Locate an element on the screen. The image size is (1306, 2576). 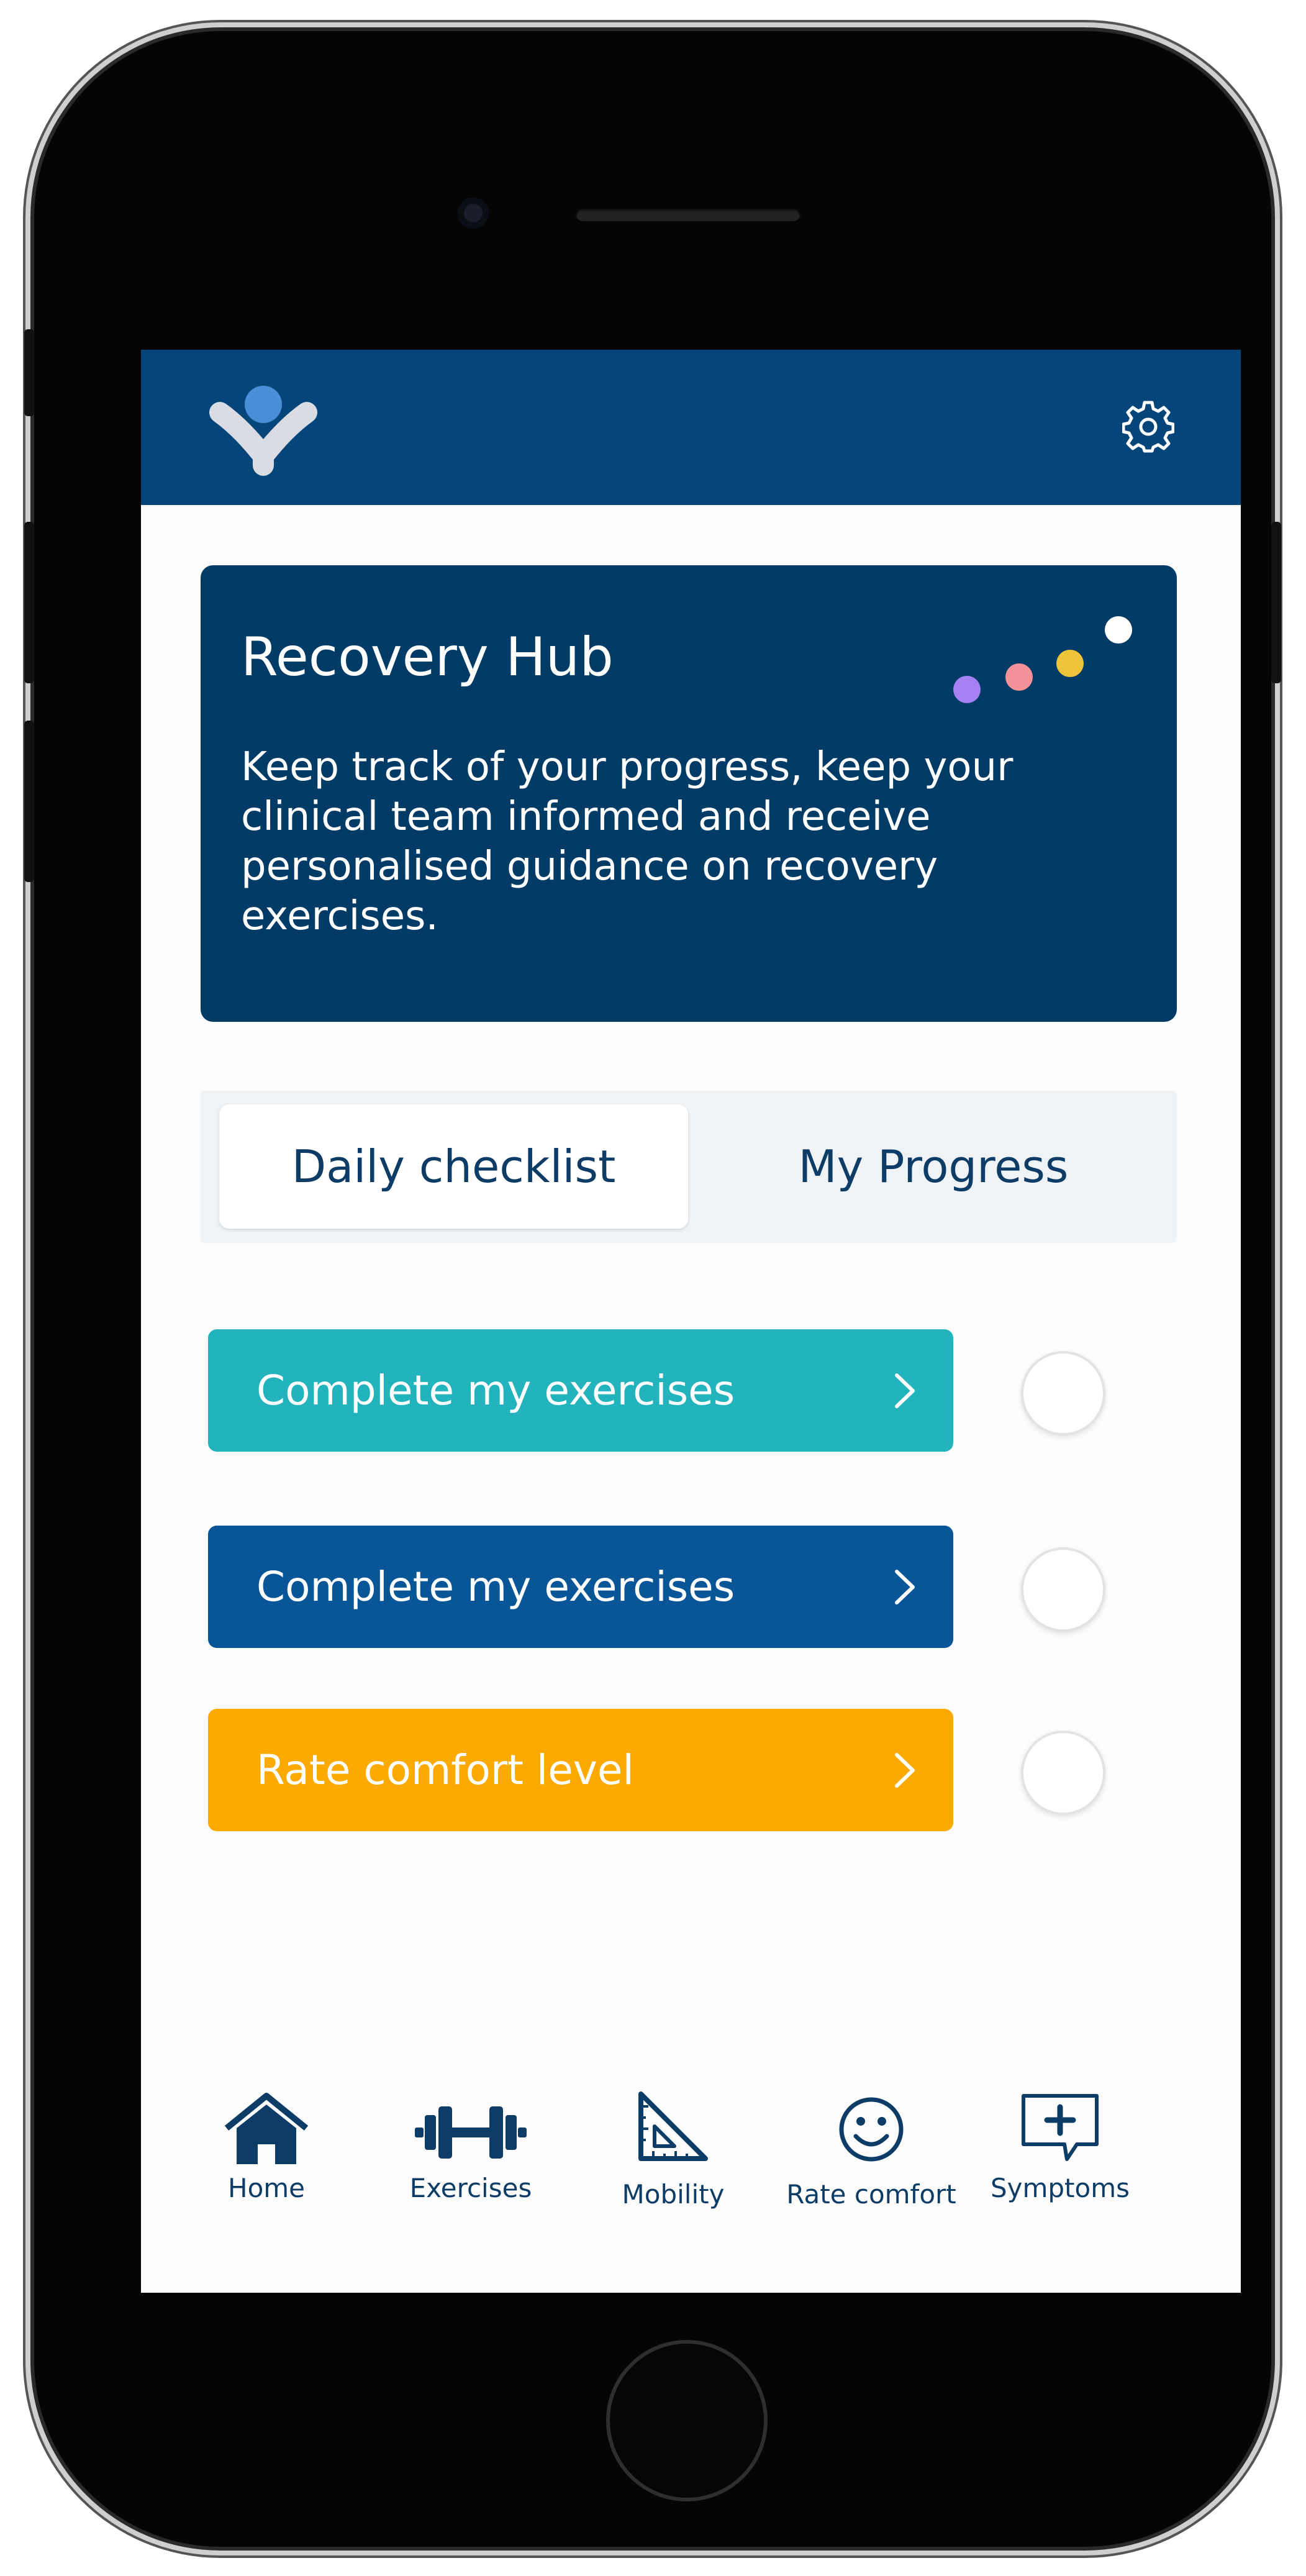
dot-pink is located at coordinates (1019, 677).